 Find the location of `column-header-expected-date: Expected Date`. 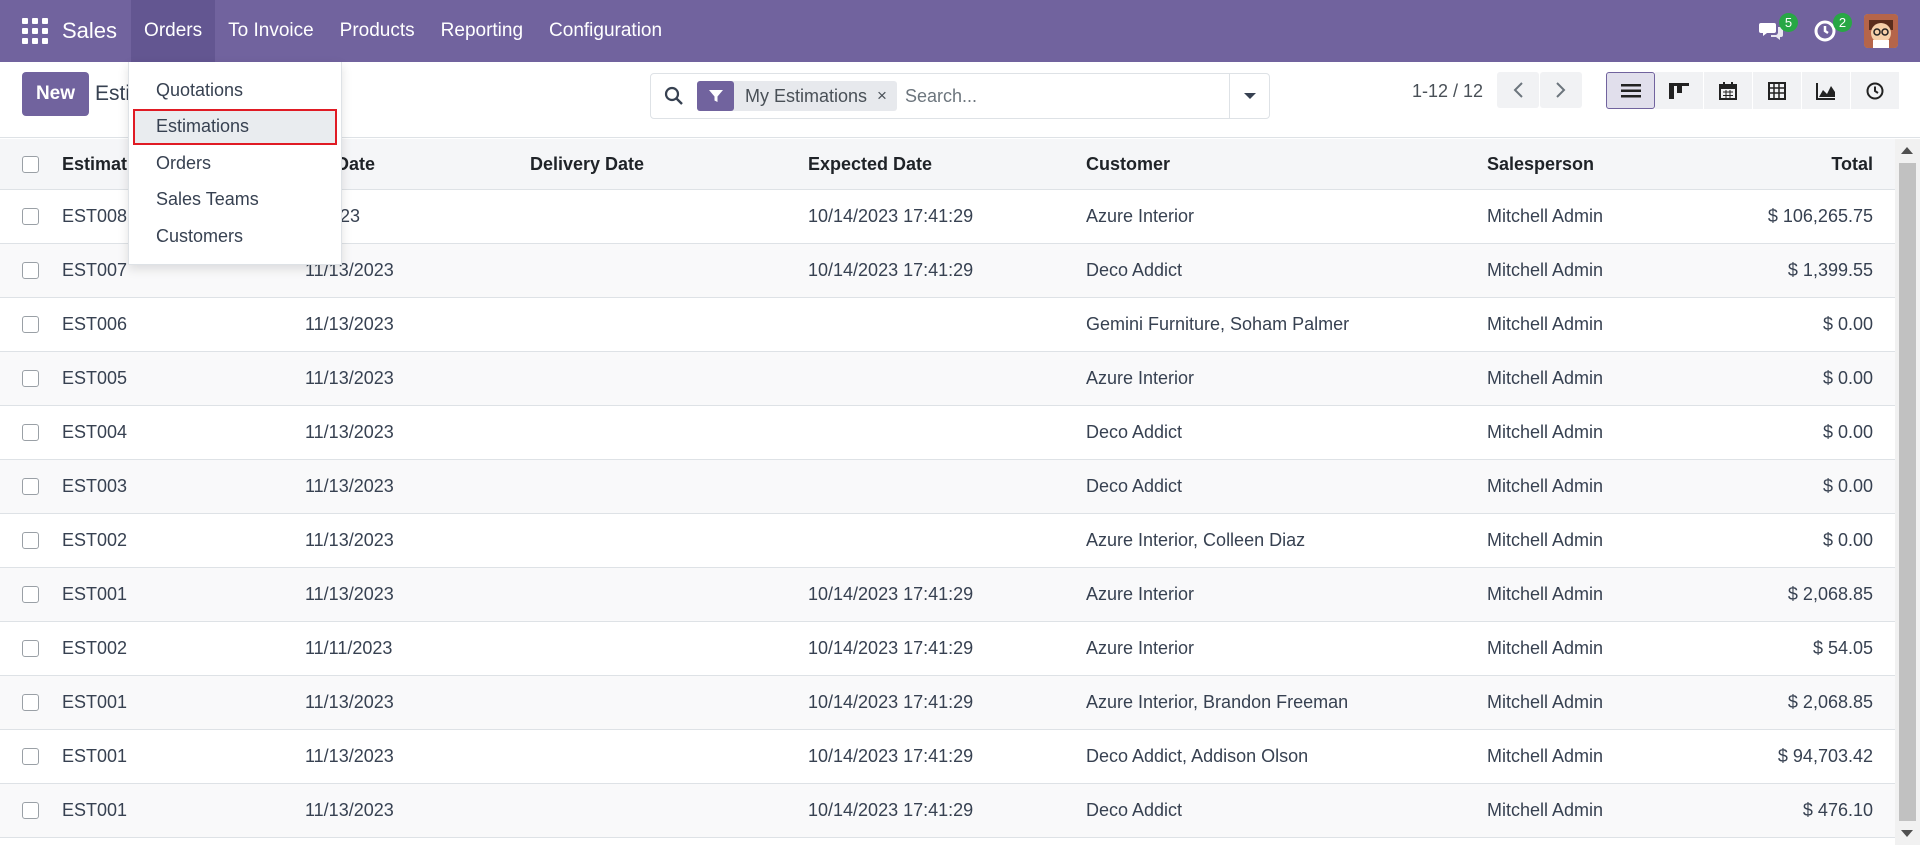

column-header-expected-date: Expected Date is located at coordinates (870, 164).